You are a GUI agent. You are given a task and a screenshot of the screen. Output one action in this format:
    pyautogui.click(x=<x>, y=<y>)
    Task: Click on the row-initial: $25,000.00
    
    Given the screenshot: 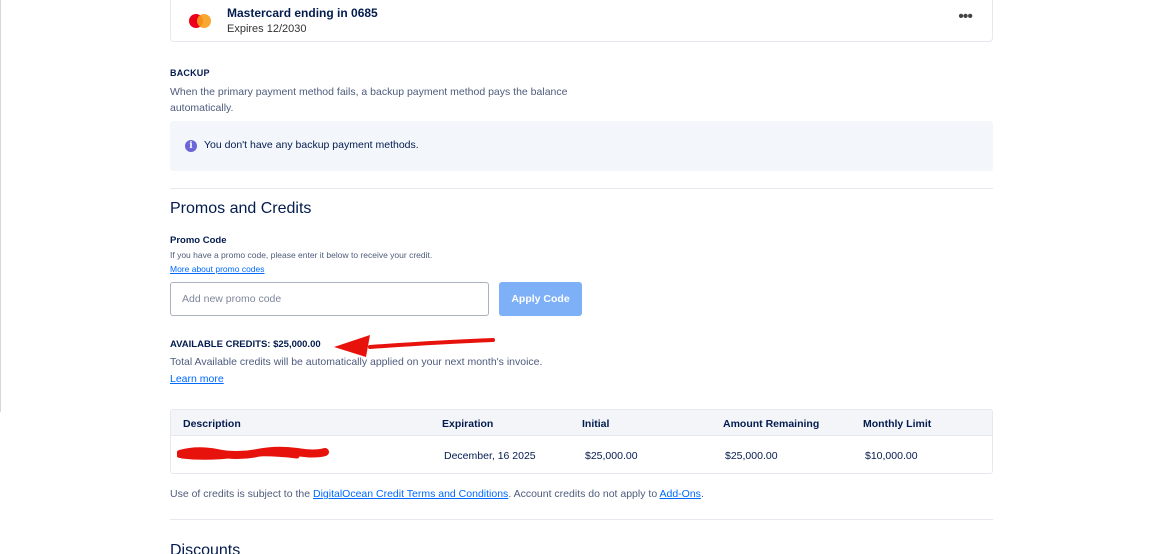 What is the action you would take?
    pyautogui.click(x=611, y=456)
    